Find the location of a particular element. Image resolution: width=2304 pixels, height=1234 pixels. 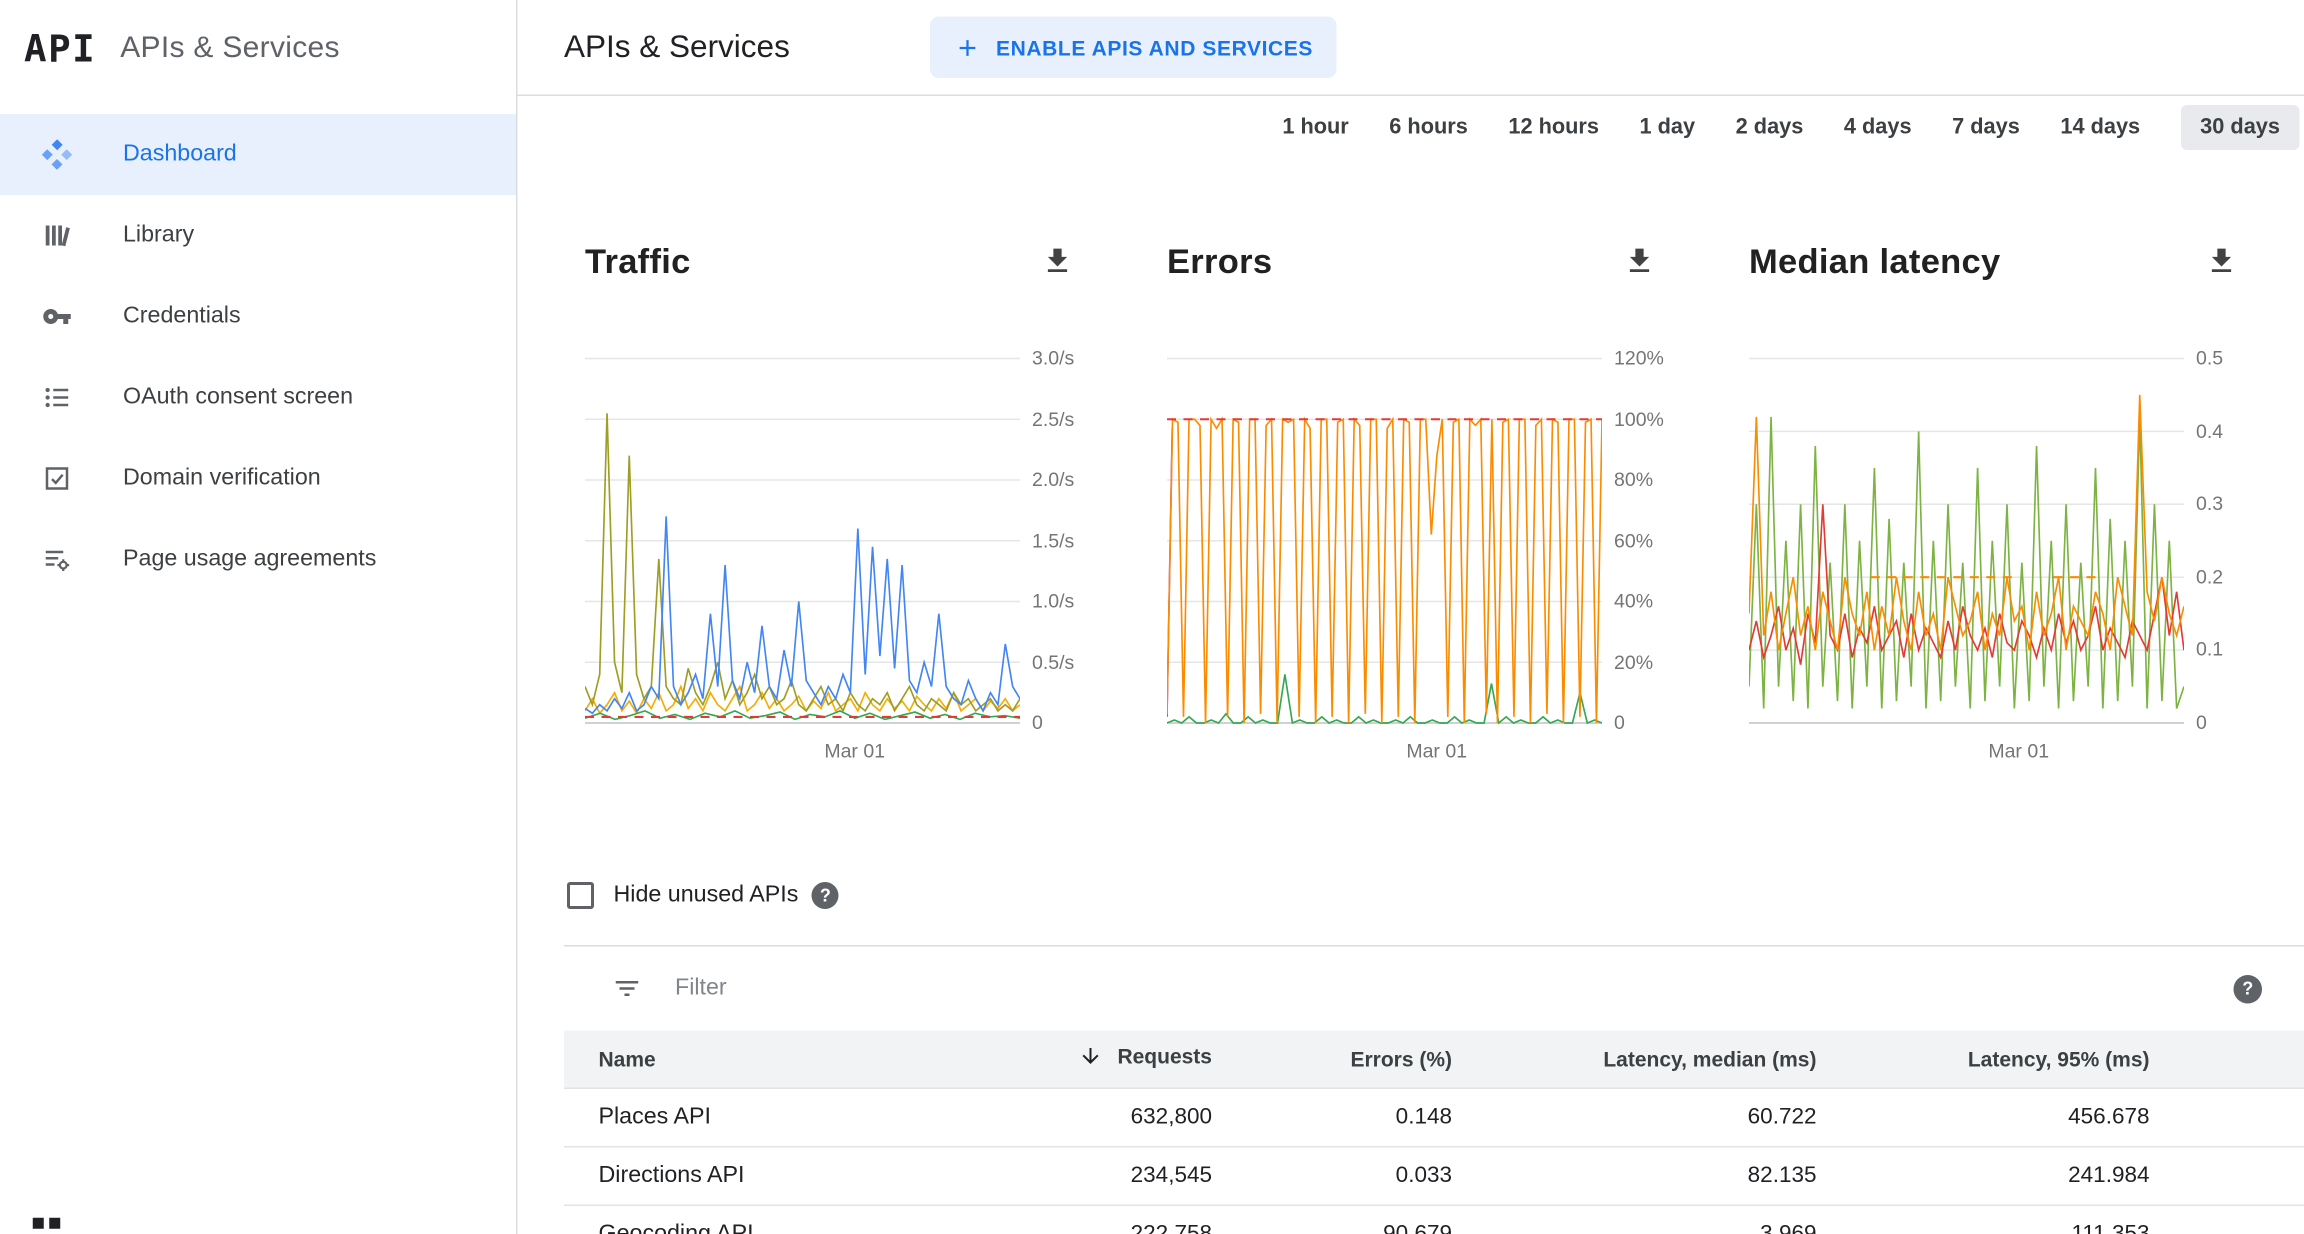

traffic-plot is located at coordinates (802, 541).